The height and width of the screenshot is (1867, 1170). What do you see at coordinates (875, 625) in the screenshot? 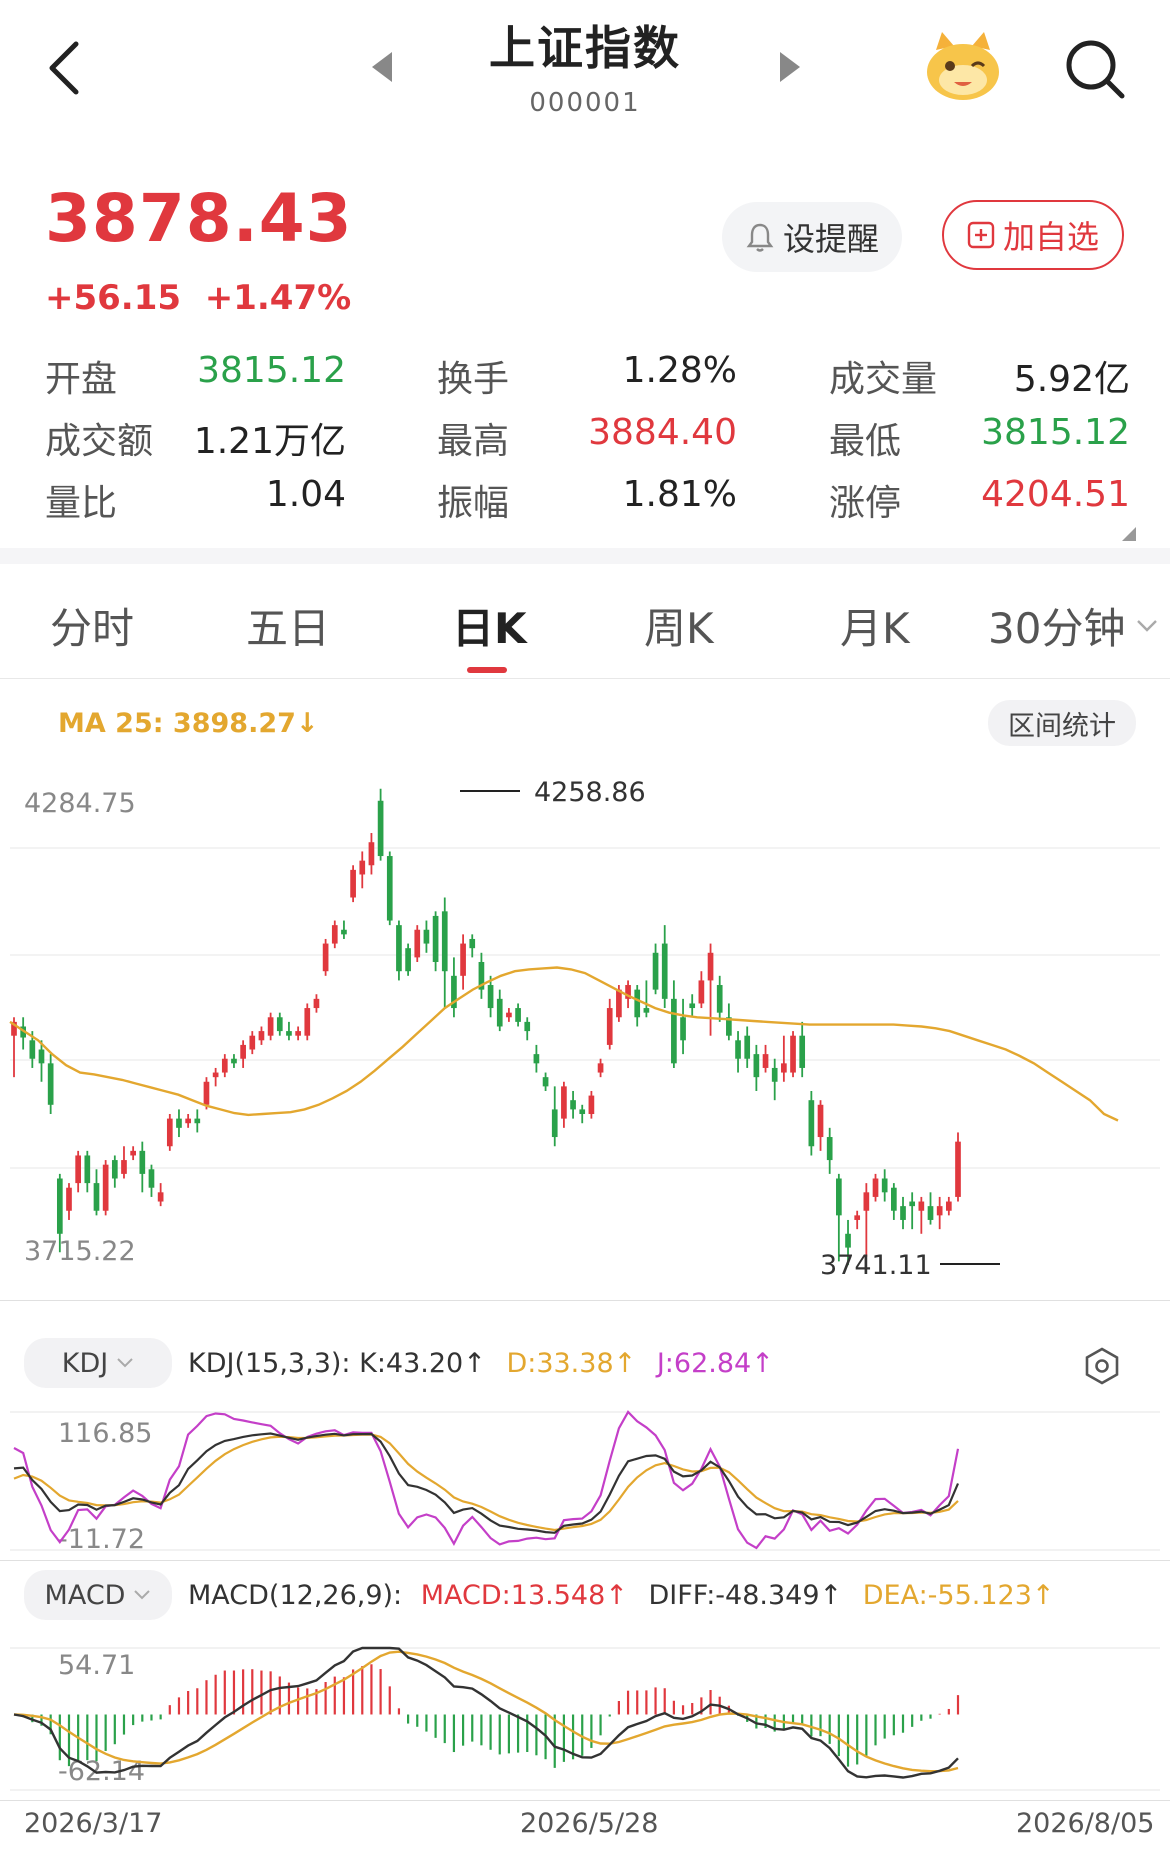
I see `tab-monthly-k: 月K` at bounding box center [875, 625].